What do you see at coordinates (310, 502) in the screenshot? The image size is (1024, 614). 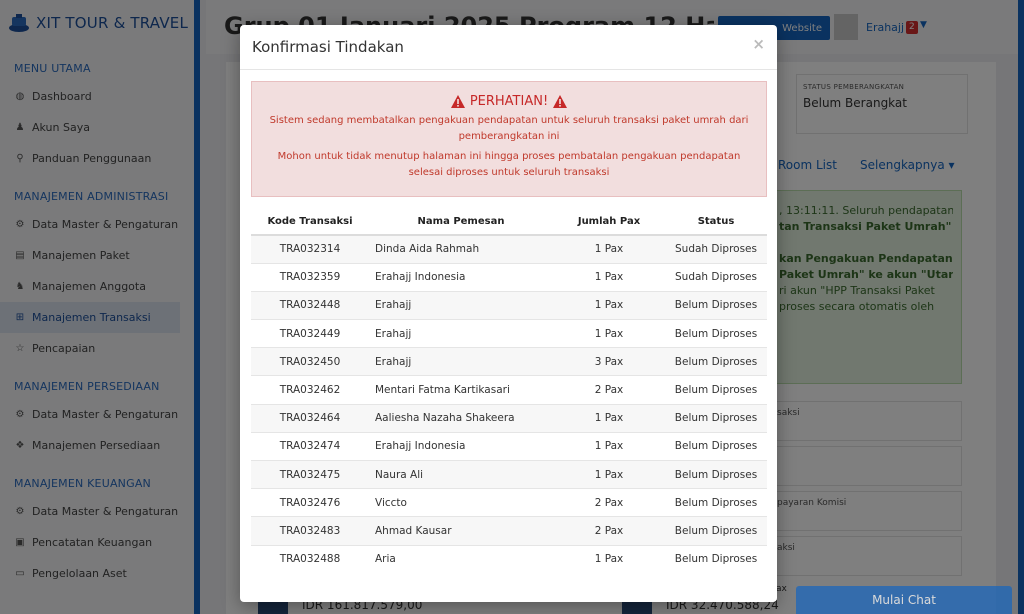 I see `transaction-code: TRA032476` at bounding box center [310, 502].